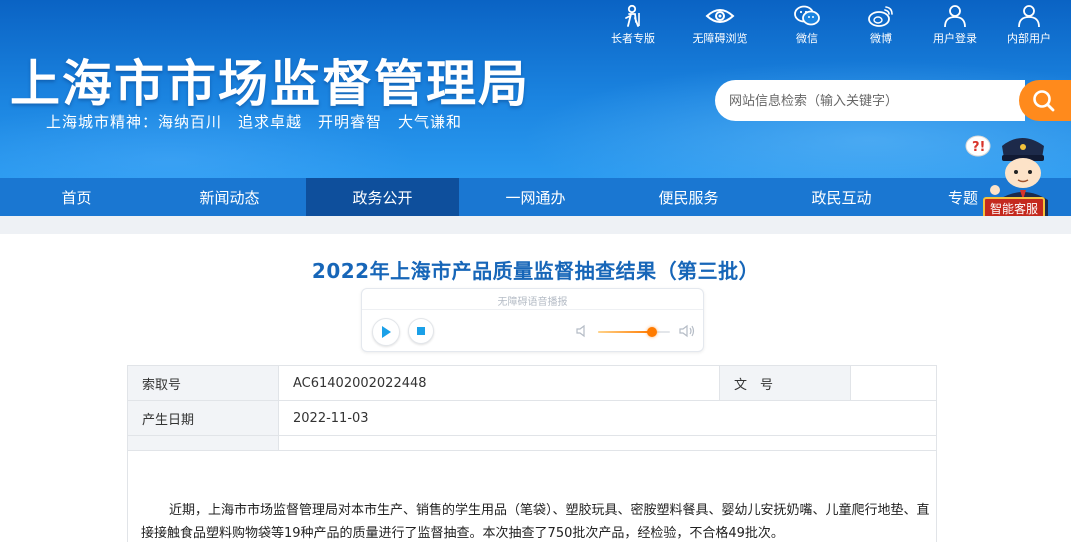  Describe the element at coordinates (1029, 38) in the screenshot. I see `top-link-label: 内部用户` at that location.